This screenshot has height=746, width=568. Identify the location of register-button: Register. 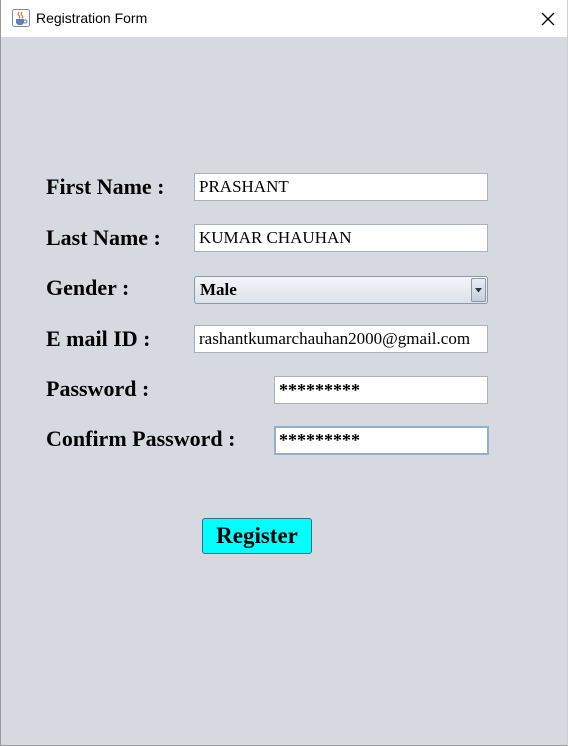
(257, 536).